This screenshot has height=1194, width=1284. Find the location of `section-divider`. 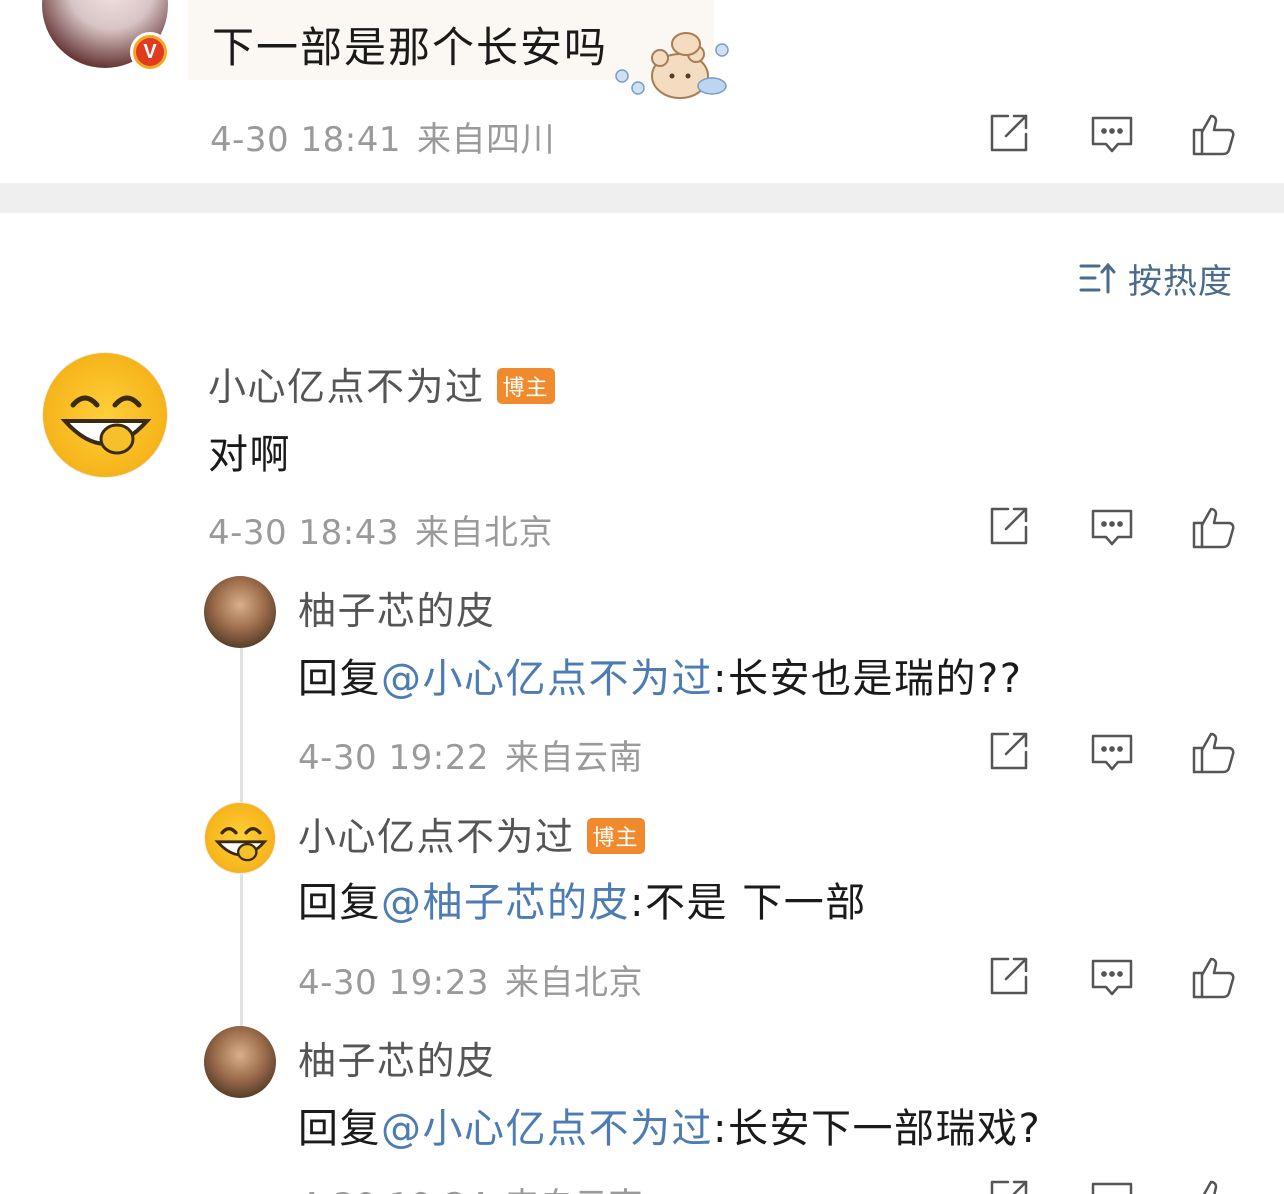

section-divider is located at coordinates (642, 198).